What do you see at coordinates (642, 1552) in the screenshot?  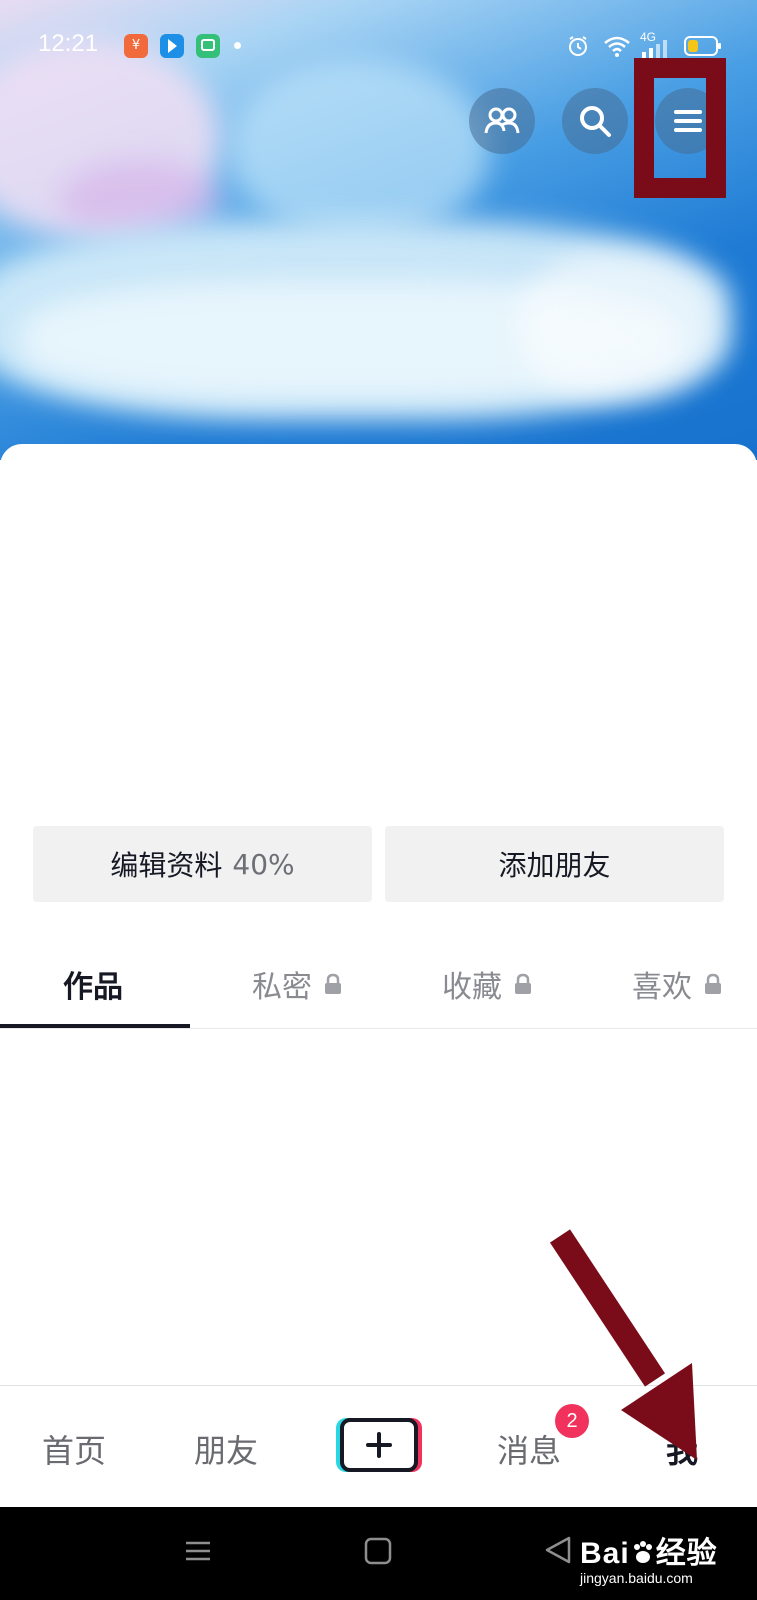 I see `paw-icon` at bounding box center [642, 1552].